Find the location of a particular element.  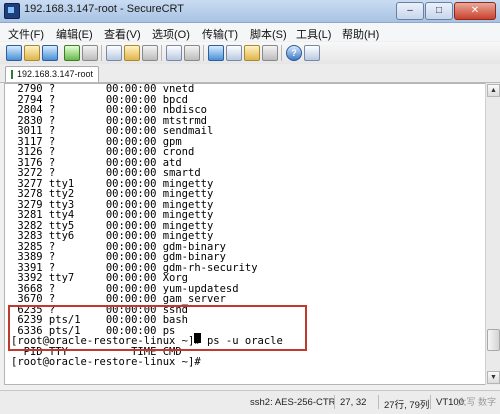

status-protocol: ssh2: AES-256-CTR is located at coordinates (293, 402).